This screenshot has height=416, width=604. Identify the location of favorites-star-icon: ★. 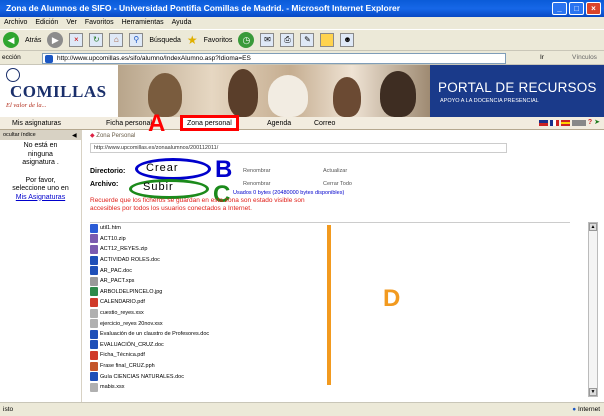
(192, 40).